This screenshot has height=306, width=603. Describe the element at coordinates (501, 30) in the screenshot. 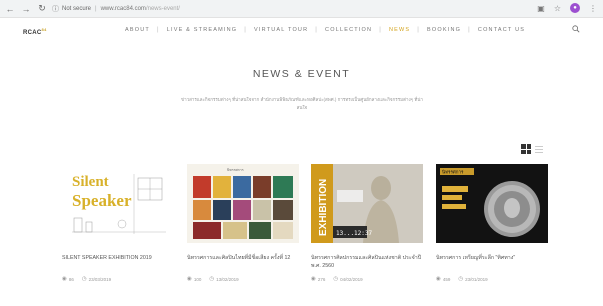

I see `menu-item-contact-us: CONTACT US` at that location.